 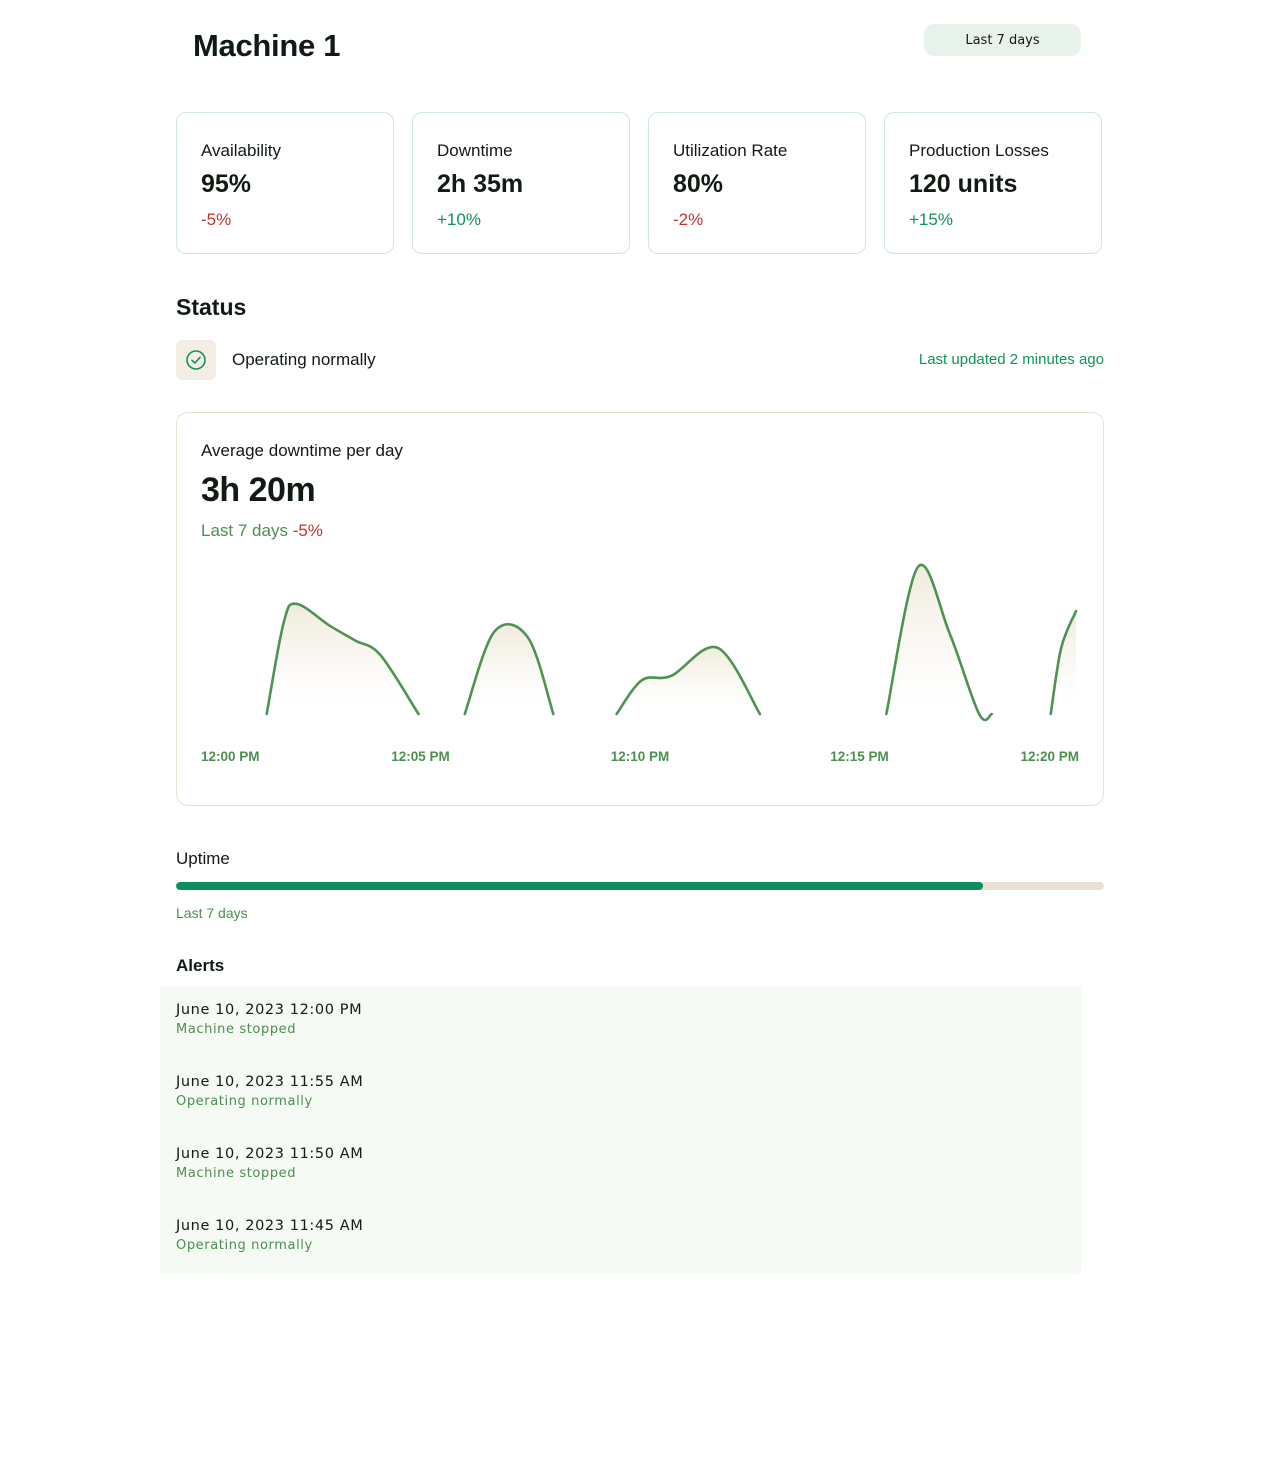 I want to click on kpi-change: -5%, so click(x=216, y=219).